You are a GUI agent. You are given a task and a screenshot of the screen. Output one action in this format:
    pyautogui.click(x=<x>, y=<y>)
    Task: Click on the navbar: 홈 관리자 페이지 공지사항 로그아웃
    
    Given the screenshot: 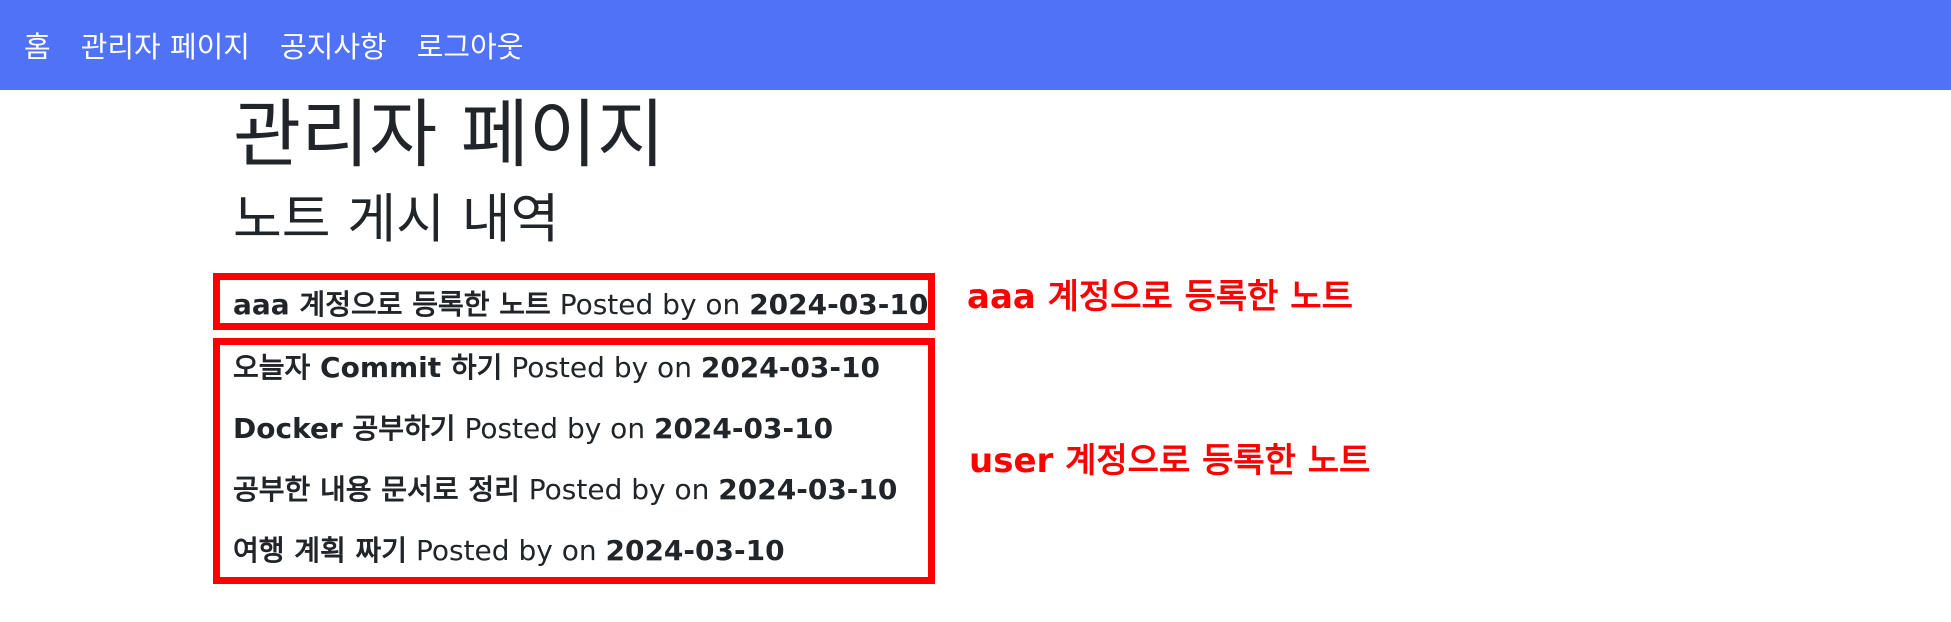 What is the action you would take?
    pyautogui.click(x=975, y=45)
    